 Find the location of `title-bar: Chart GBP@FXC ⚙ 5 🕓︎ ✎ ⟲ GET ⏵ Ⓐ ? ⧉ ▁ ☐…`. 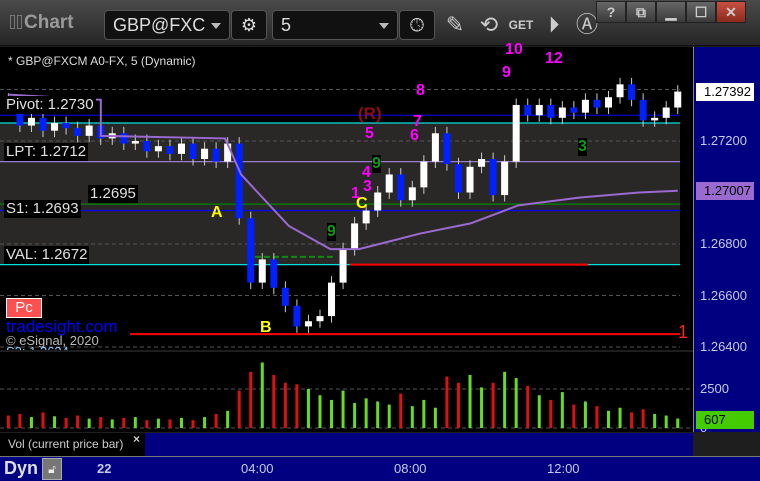

title-bar: Chart GBP@FXC ⚙ 5 🕓︎ ✎ ⟲ GET ⏵ Ⓐ ? ⧉ ▁ ☐… is located at coordinates (380, 23).